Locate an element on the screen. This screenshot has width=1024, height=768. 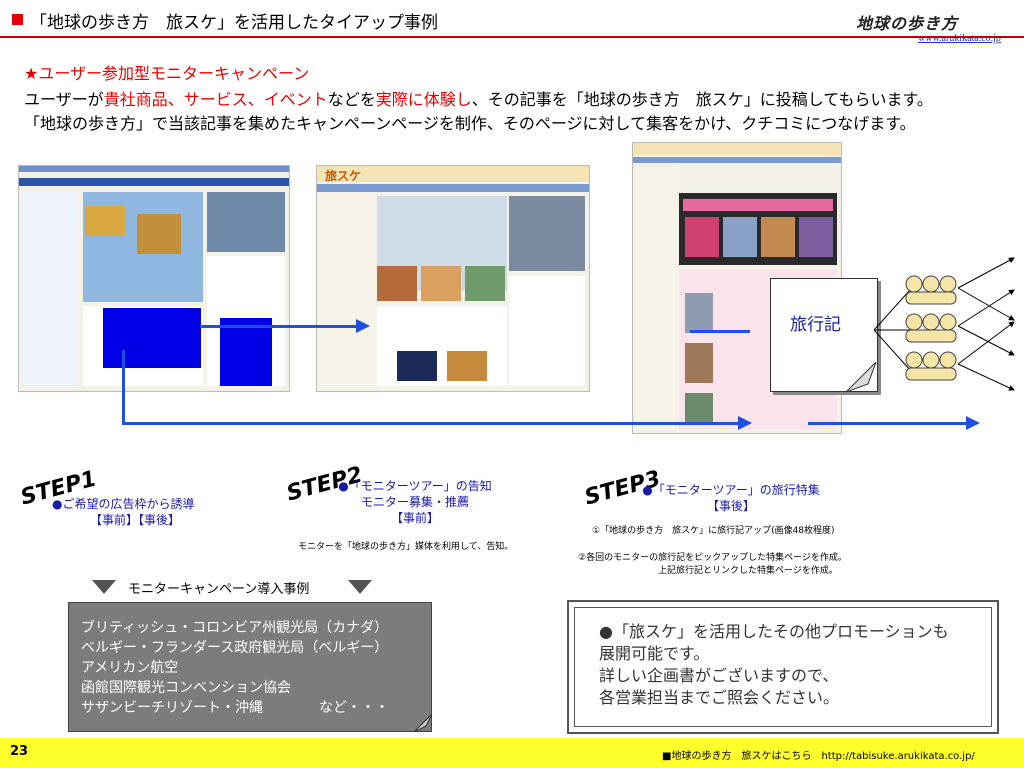
step1-line1: ●ご希望の広告枠から誘導 is located at coordinates (123, 504).